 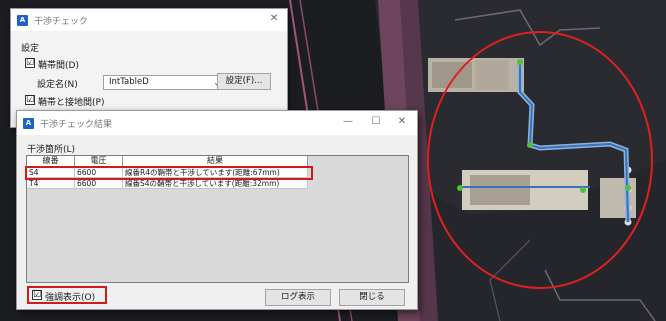 What do you see at coordinates (99, 184) in the screenshot?
I see `cell-voltage: 6600` at bounding box center [99, 184].